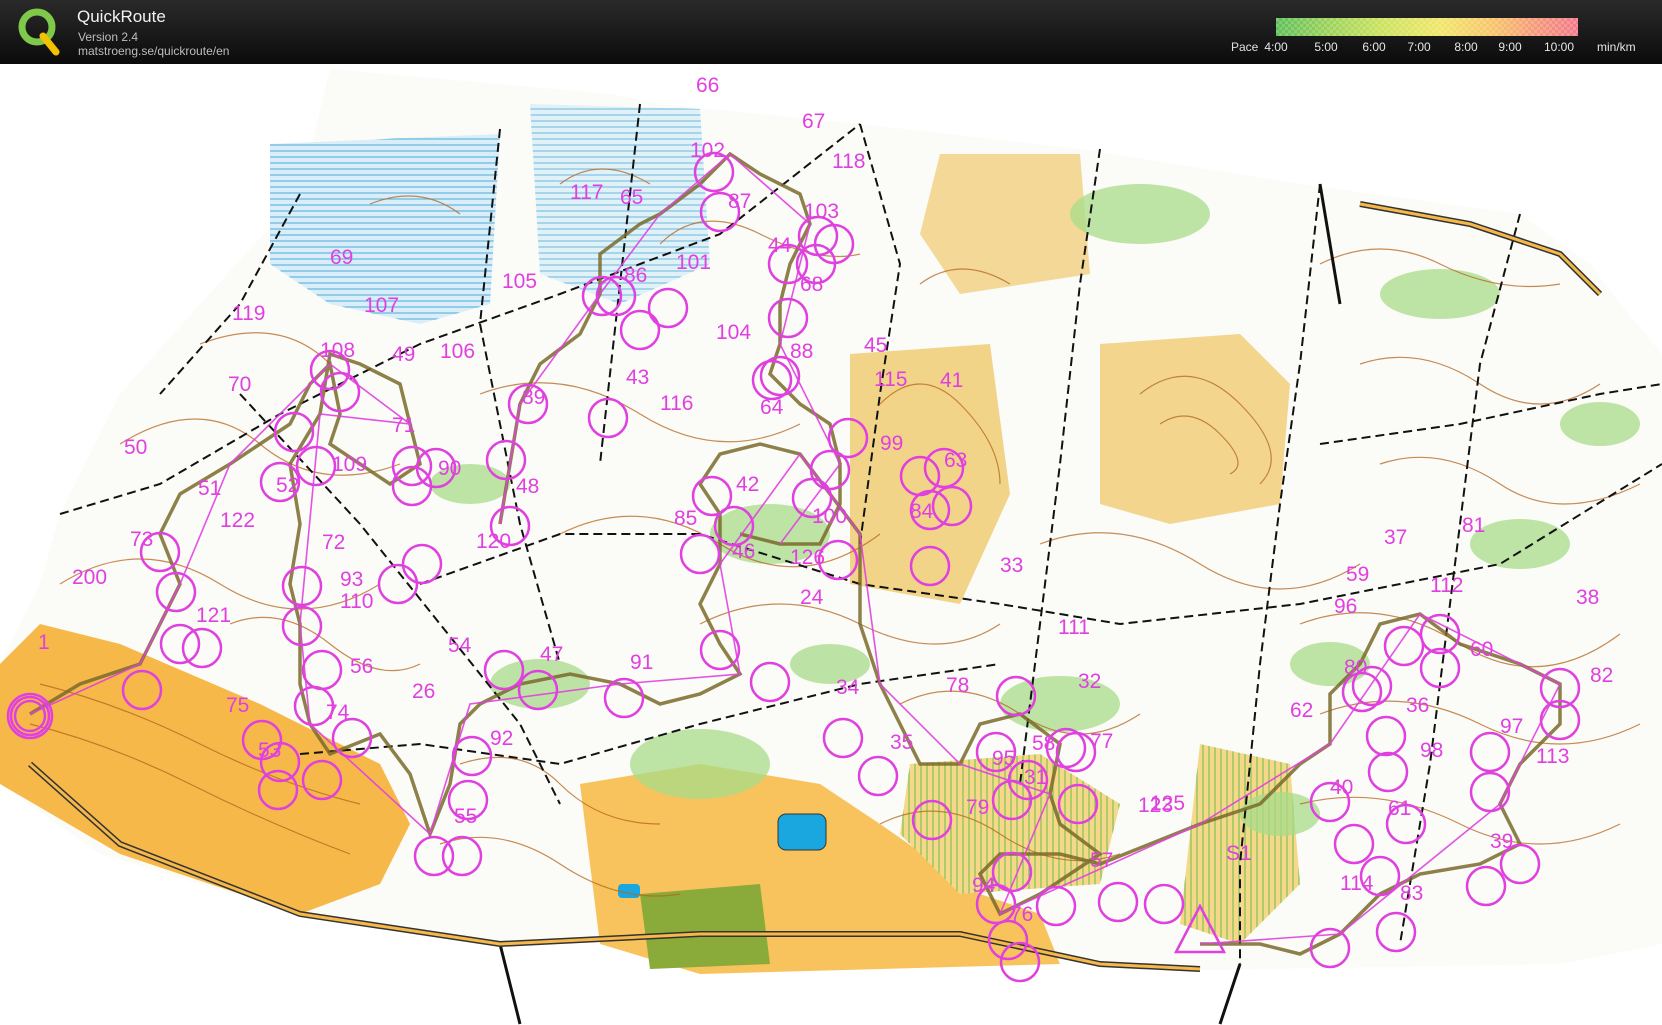 The image size is (1662, 1025). Describe the element at coordinates (1616, 47) in the screenshot. I see `pace-unit: min/km` at that location.